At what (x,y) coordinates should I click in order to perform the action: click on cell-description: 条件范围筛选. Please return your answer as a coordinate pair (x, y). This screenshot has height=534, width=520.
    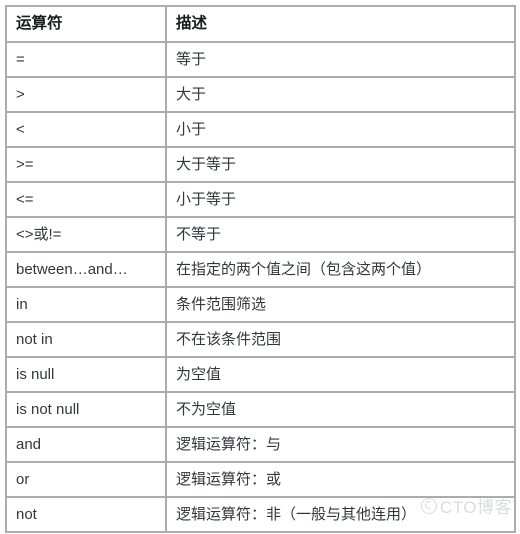
    Looking at the image, I should click on (340, 304).